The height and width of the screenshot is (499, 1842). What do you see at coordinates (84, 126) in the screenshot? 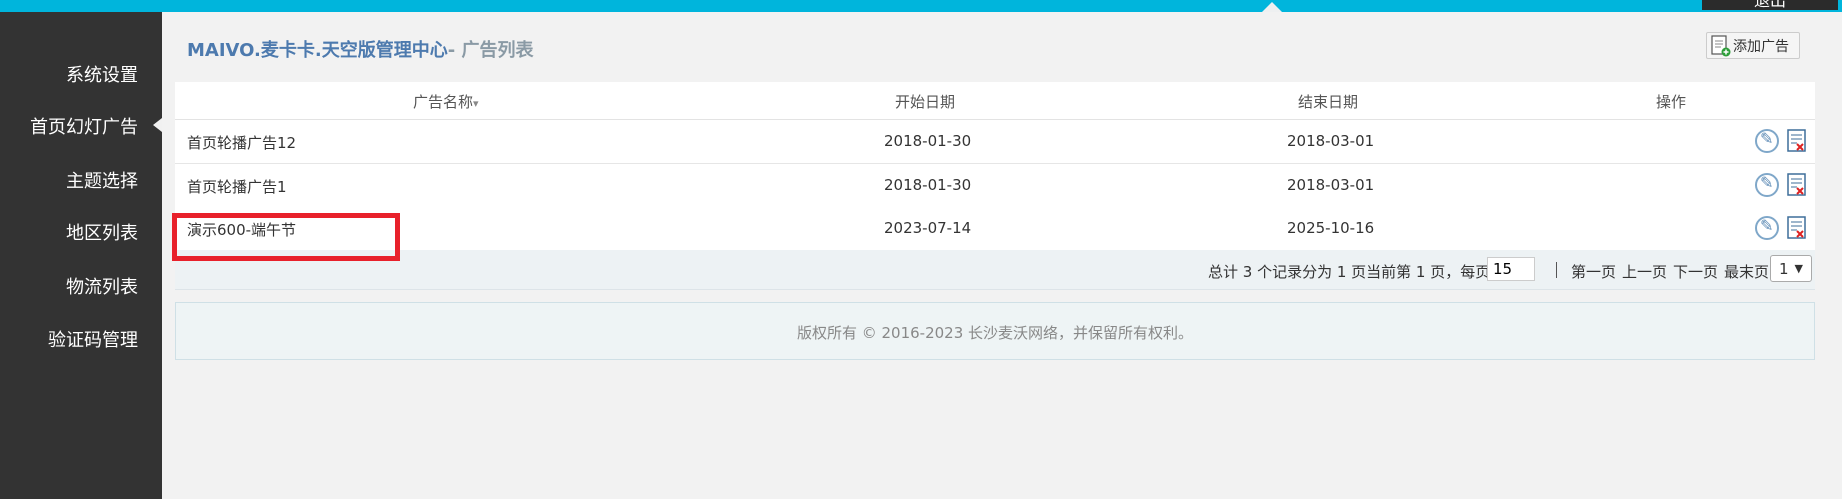
I see `sidebar-item-home-slide-ads: 首页幻灯广告` at bounding box center [84, 126].